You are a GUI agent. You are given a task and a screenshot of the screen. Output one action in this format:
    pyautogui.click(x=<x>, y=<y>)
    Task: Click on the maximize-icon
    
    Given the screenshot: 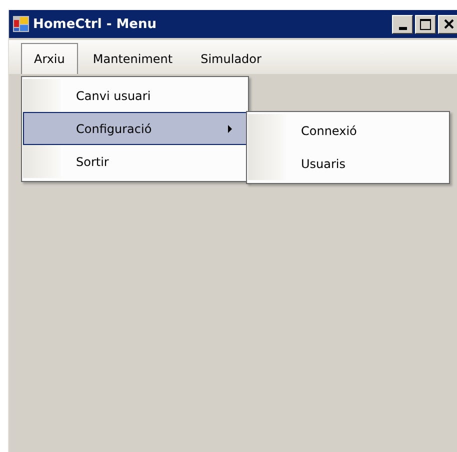 What is the action you would take?
    pyautogui.click(x=425, y=24)
    